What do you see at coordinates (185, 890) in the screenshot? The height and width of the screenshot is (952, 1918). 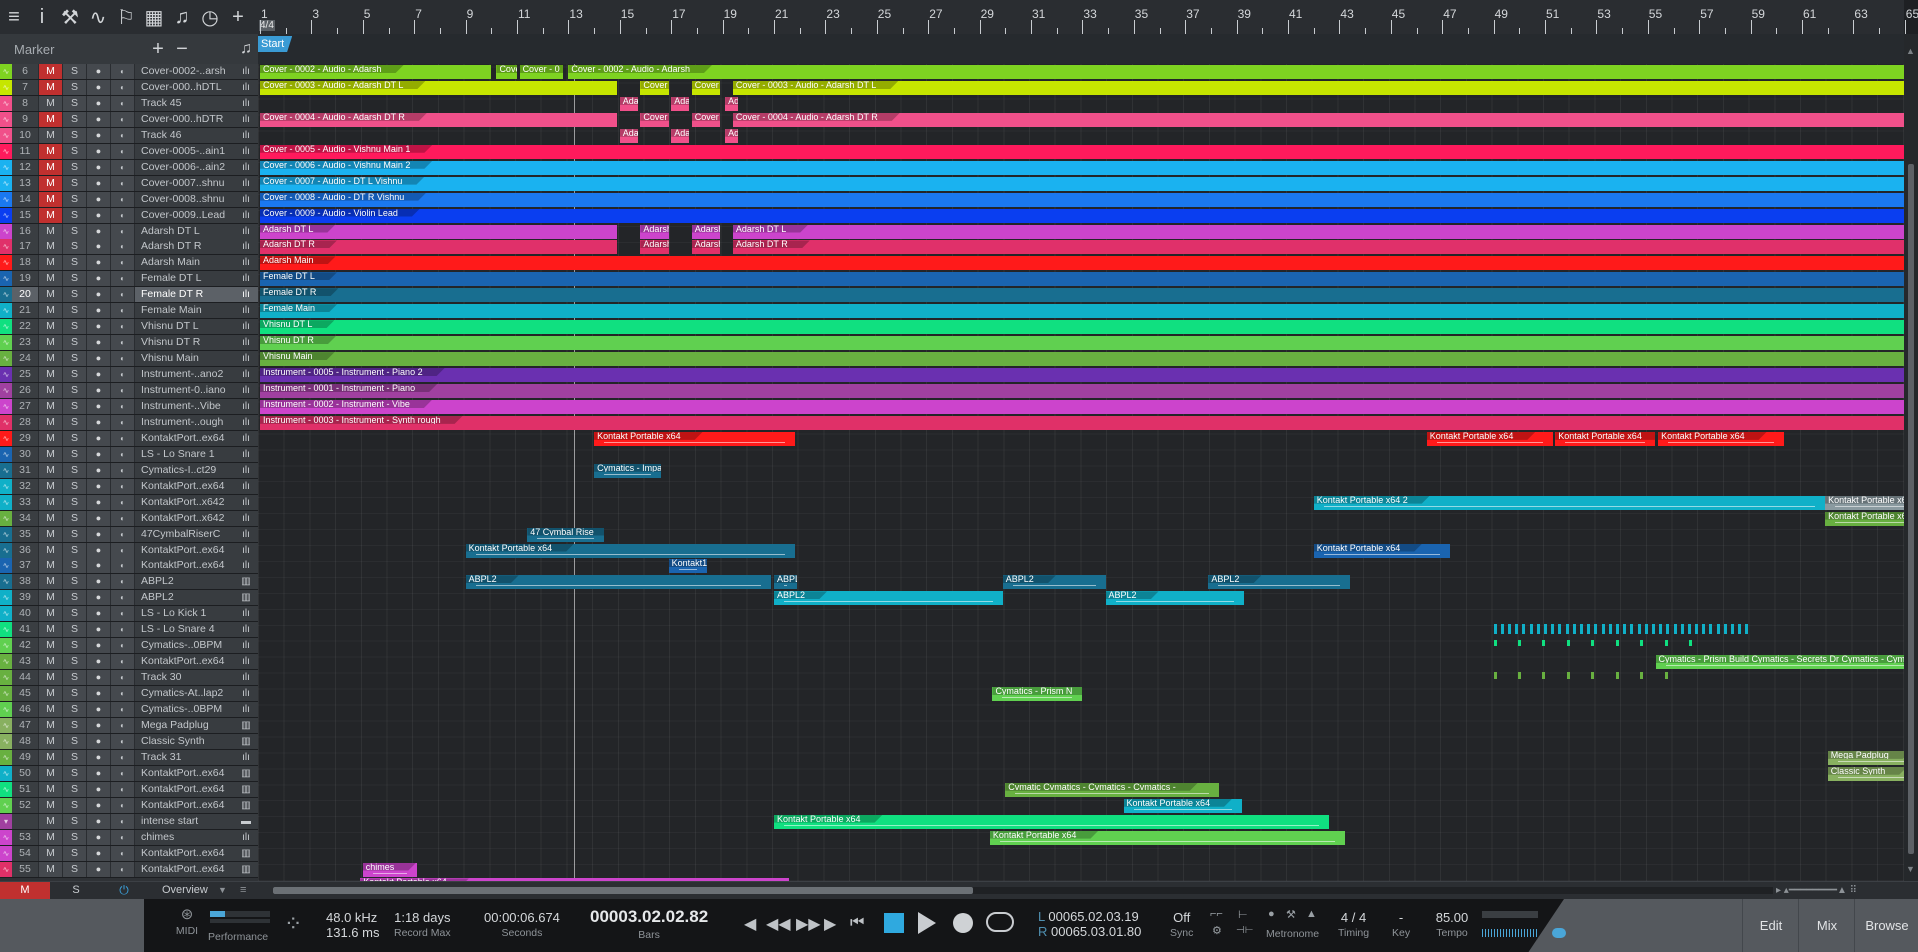 I see `overview-select: Overview` at bounding box center [185, 890].